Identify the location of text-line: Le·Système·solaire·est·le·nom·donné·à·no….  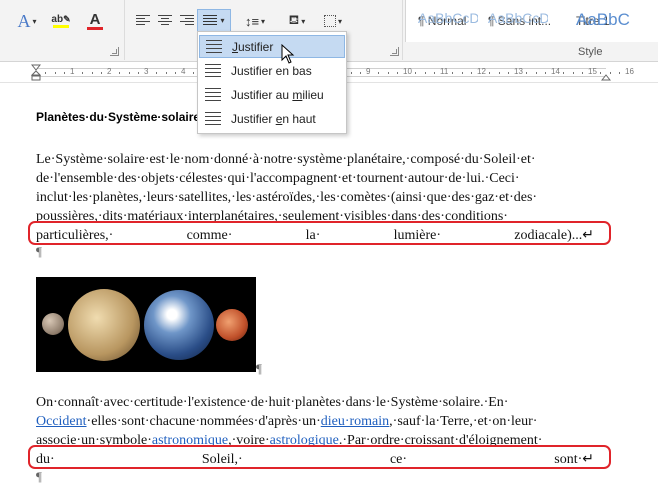
(286, 159).